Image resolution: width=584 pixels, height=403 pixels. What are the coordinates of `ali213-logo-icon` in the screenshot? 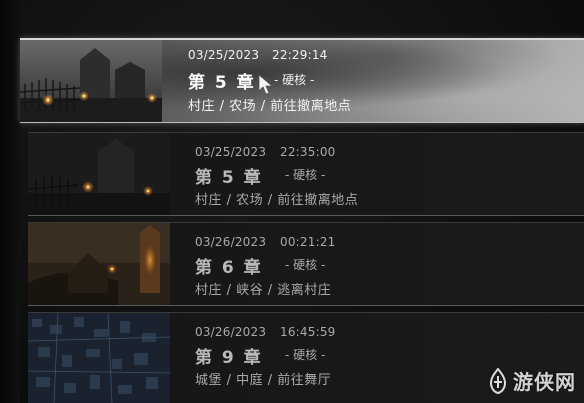 It's located at (498, 380).